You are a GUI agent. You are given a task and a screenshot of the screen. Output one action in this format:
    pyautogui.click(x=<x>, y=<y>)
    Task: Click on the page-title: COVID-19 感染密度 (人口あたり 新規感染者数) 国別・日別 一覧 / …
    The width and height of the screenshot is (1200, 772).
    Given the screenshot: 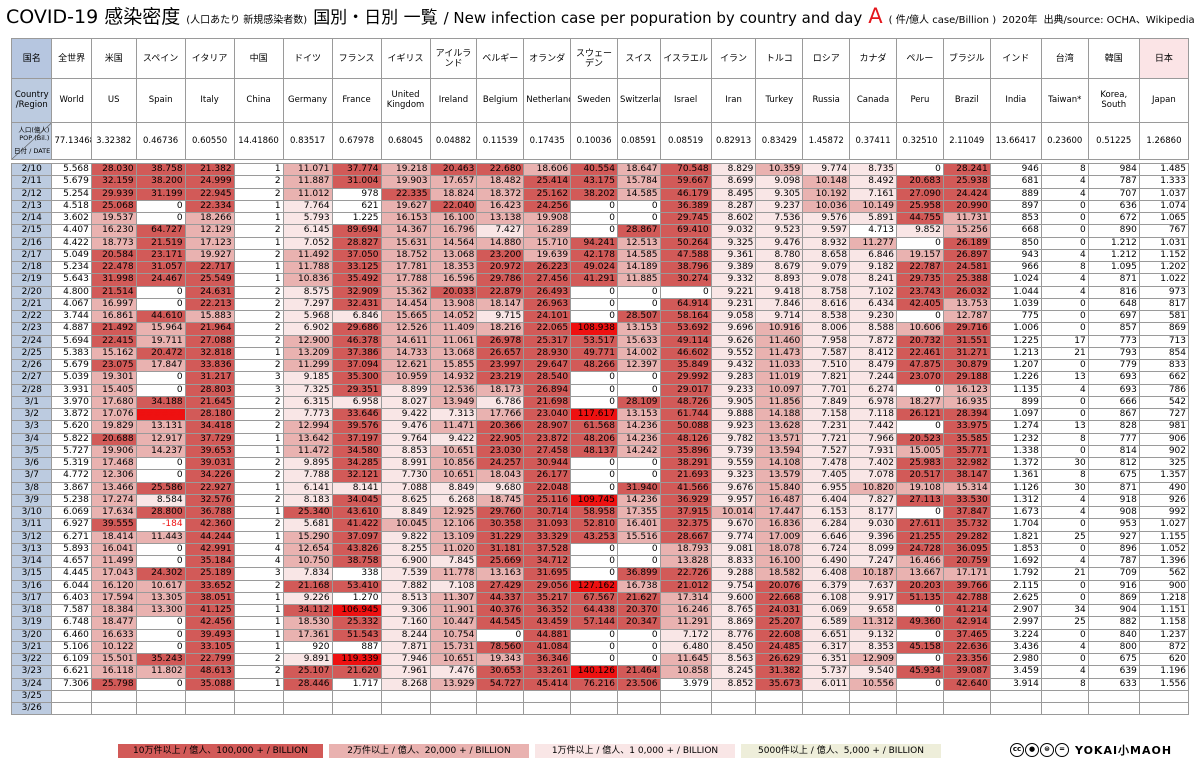 What is the action you would take?
    pyautogui.click(x=600, y=17)
    